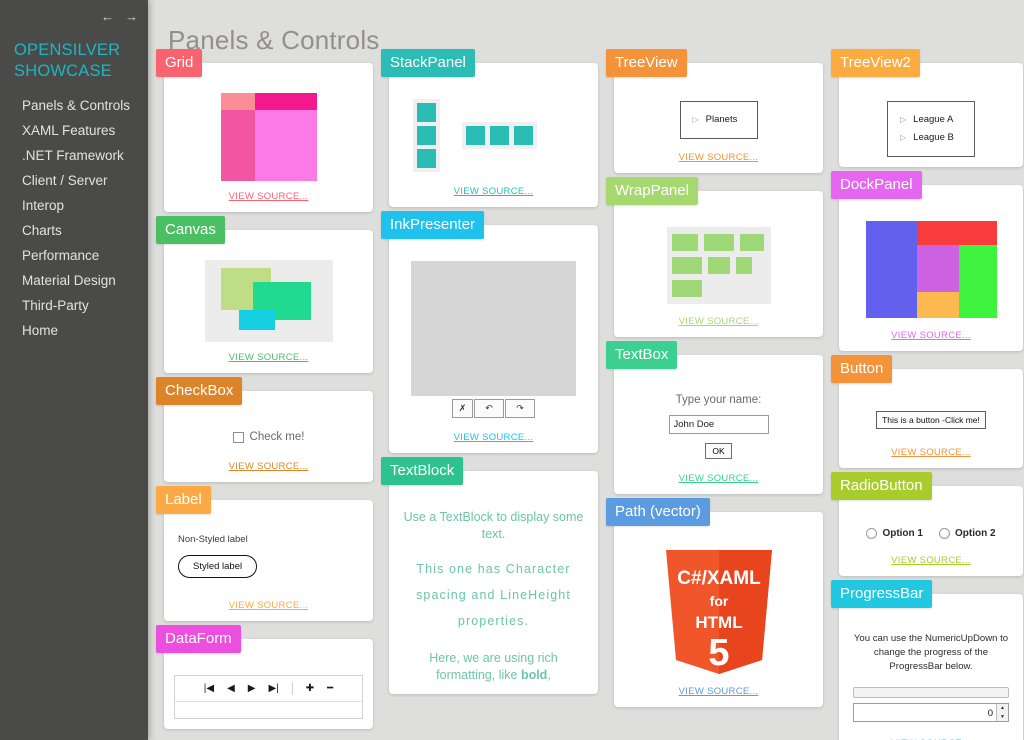 This screenshot has height=740, width=1024. Describe the element at coordinates (74, 205) in the screenshot. I see `sidebar-item-interop: Interop` at that location.